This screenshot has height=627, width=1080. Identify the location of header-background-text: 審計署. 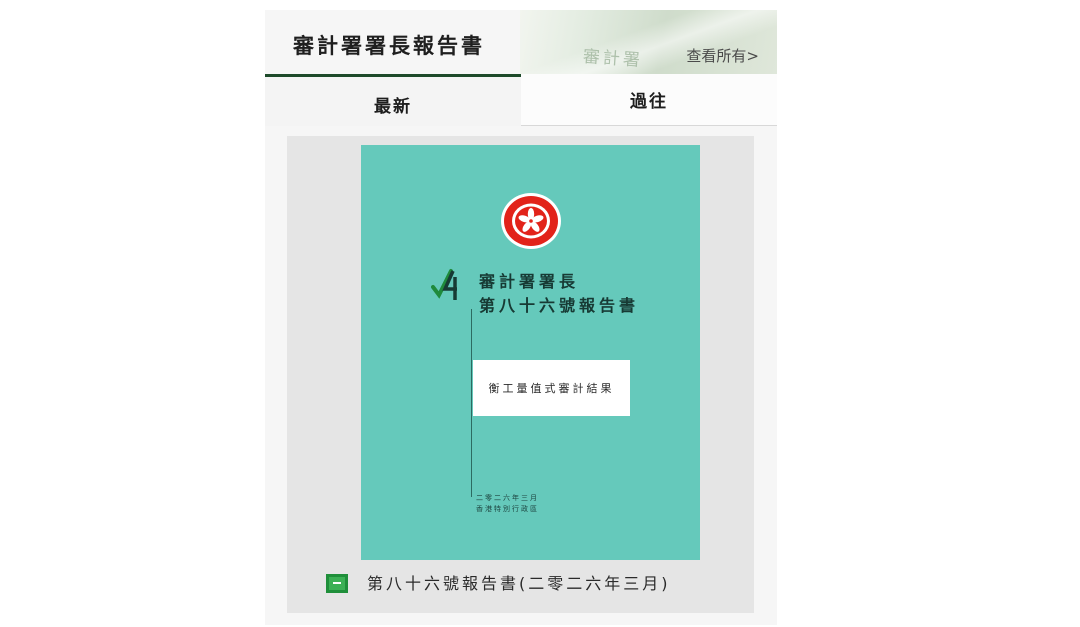
(613, 59).